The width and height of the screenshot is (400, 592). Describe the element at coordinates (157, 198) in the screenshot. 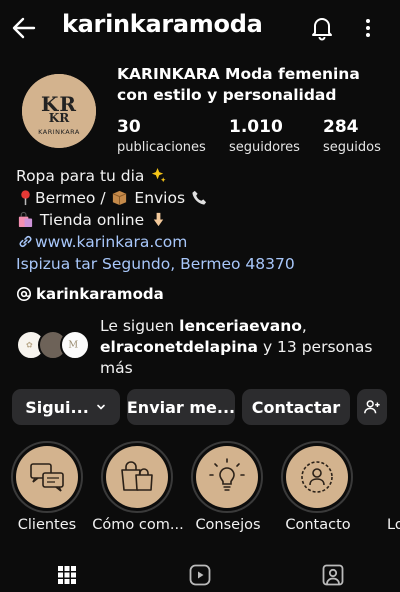

I see `bio-line-2-b: Envios` at that location.